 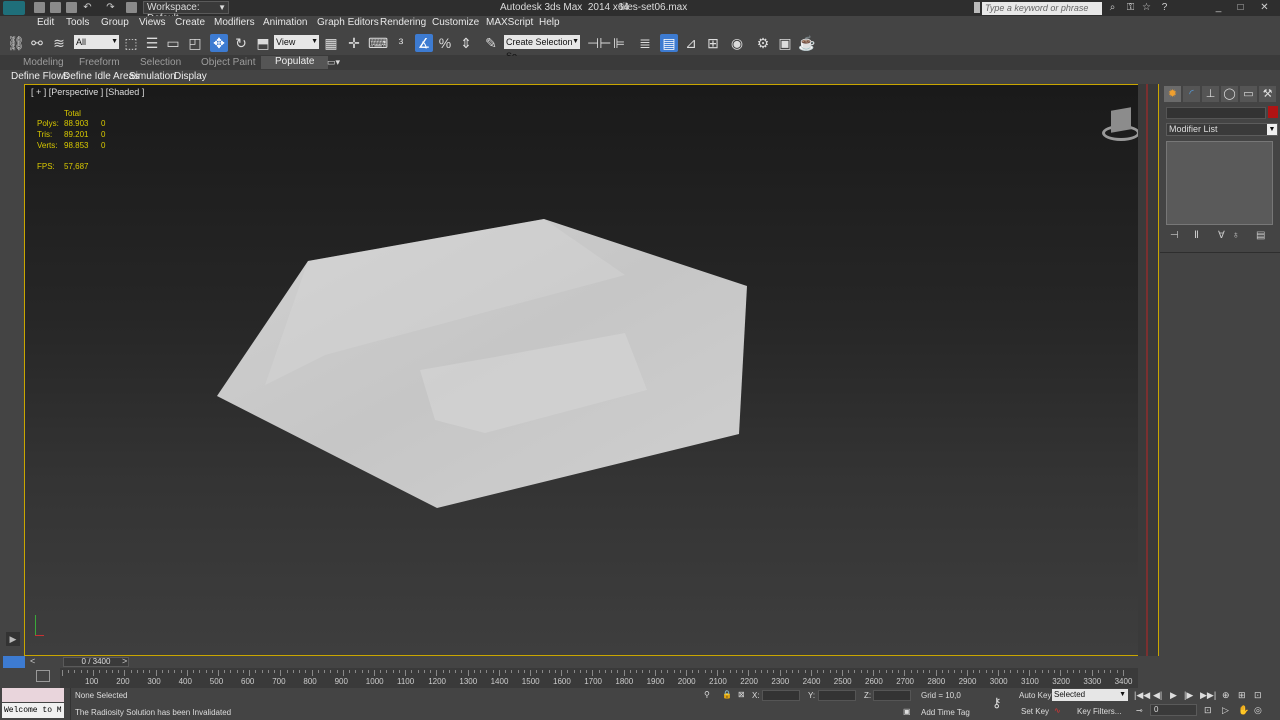 What do you see at coordinates (1267, 94) in the screenshot?
I see `utilities-tab-icon: ⚒` at bounding box center [1267, 94].